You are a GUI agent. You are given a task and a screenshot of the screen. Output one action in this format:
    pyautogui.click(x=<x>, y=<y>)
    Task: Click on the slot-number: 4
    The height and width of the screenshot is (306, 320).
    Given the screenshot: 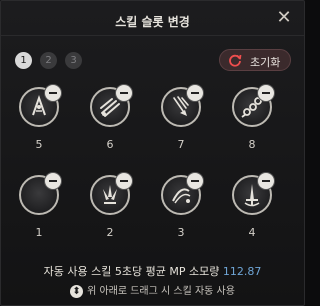 What is the action you would take?
    pyautogui.click(x=252, y=232)
    